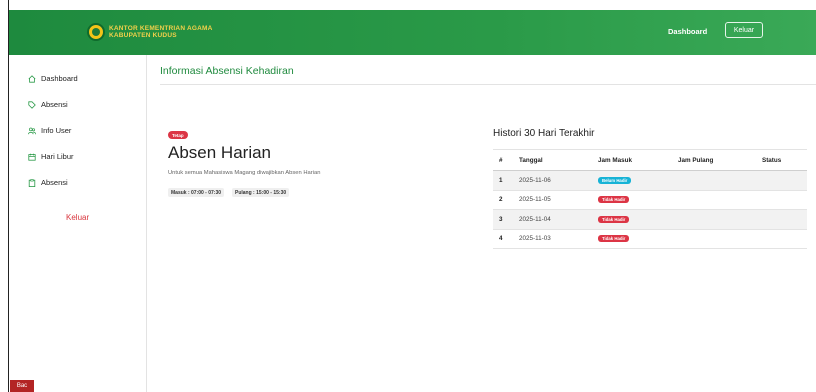 Image resolution: width=816 pixels, height=392 pixels. What do you see at coordinates (178, 135) in the screenshot?
I see `status-badge-tetap: Tetap` at bounding box center [178, 135].